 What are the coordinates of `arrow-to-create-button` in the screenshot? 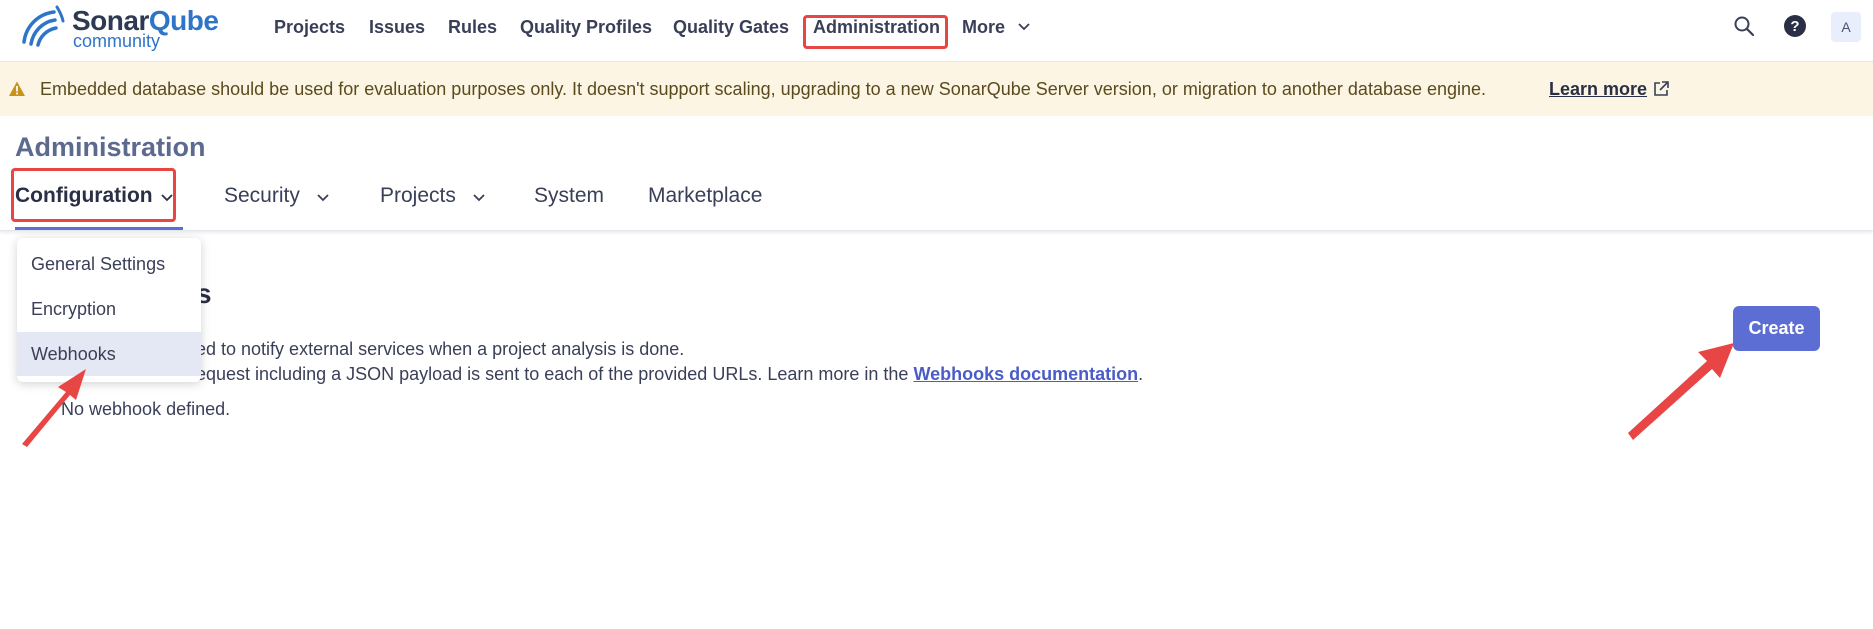 It's located at (1681, 391).